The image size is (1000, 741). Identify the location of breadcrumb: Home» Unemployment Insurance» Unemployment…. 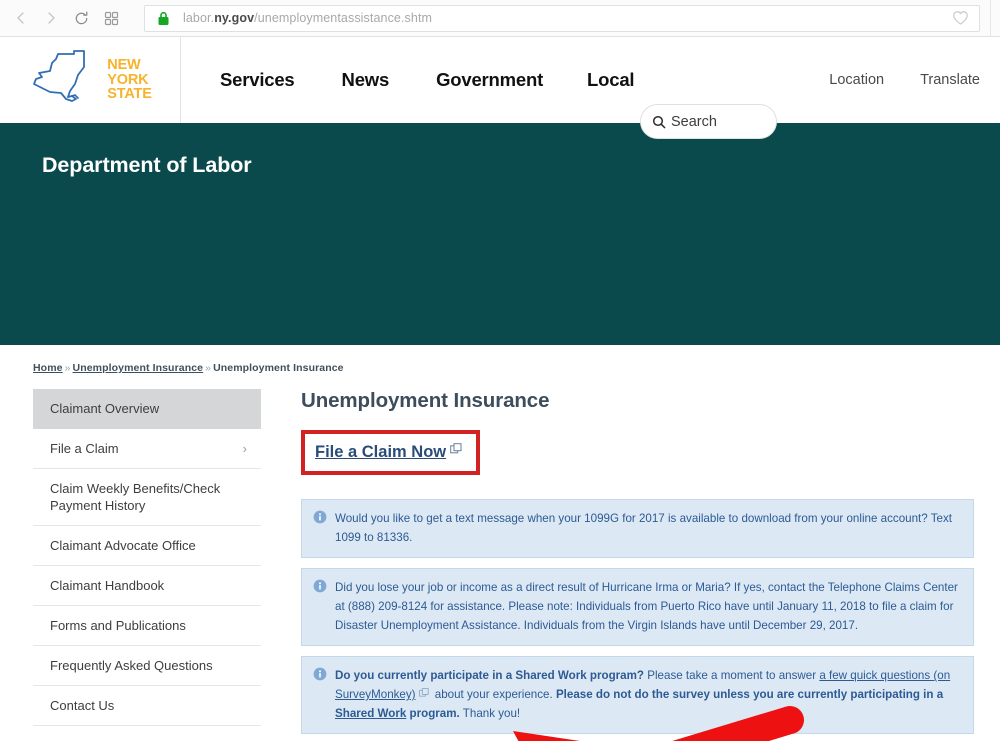
(516, 368).